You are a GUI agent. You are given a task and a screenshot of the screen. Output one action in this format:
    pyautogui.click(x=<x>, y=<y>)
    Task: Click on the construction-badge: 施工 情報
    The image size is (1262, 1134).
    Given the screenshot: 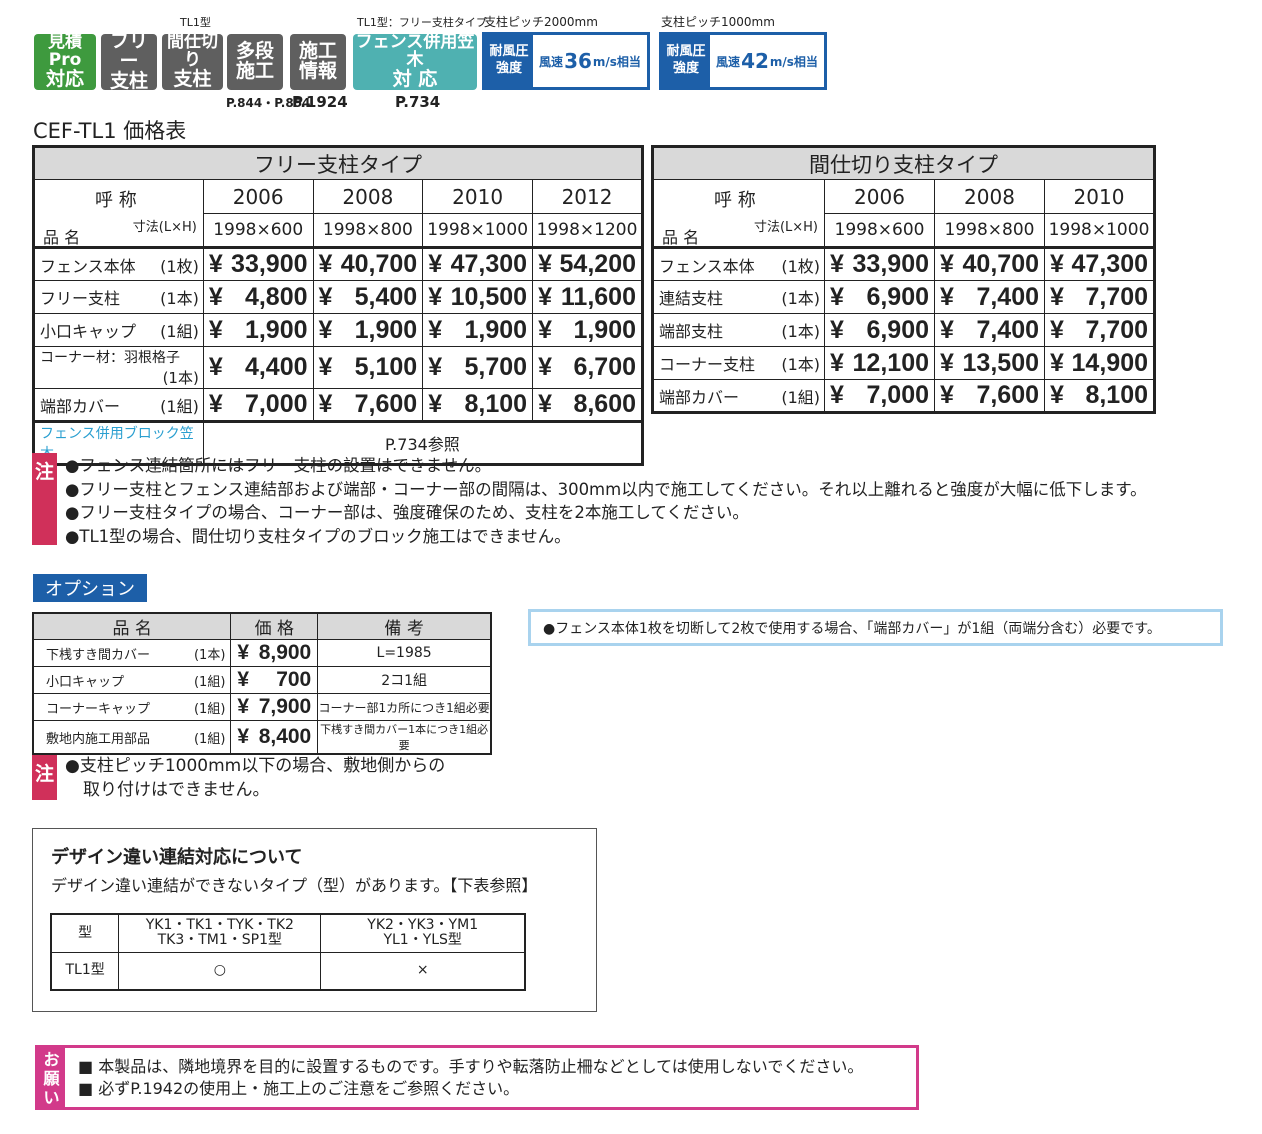 What is the action you would take?
    pyautogui.click(x=318, y=62)
    